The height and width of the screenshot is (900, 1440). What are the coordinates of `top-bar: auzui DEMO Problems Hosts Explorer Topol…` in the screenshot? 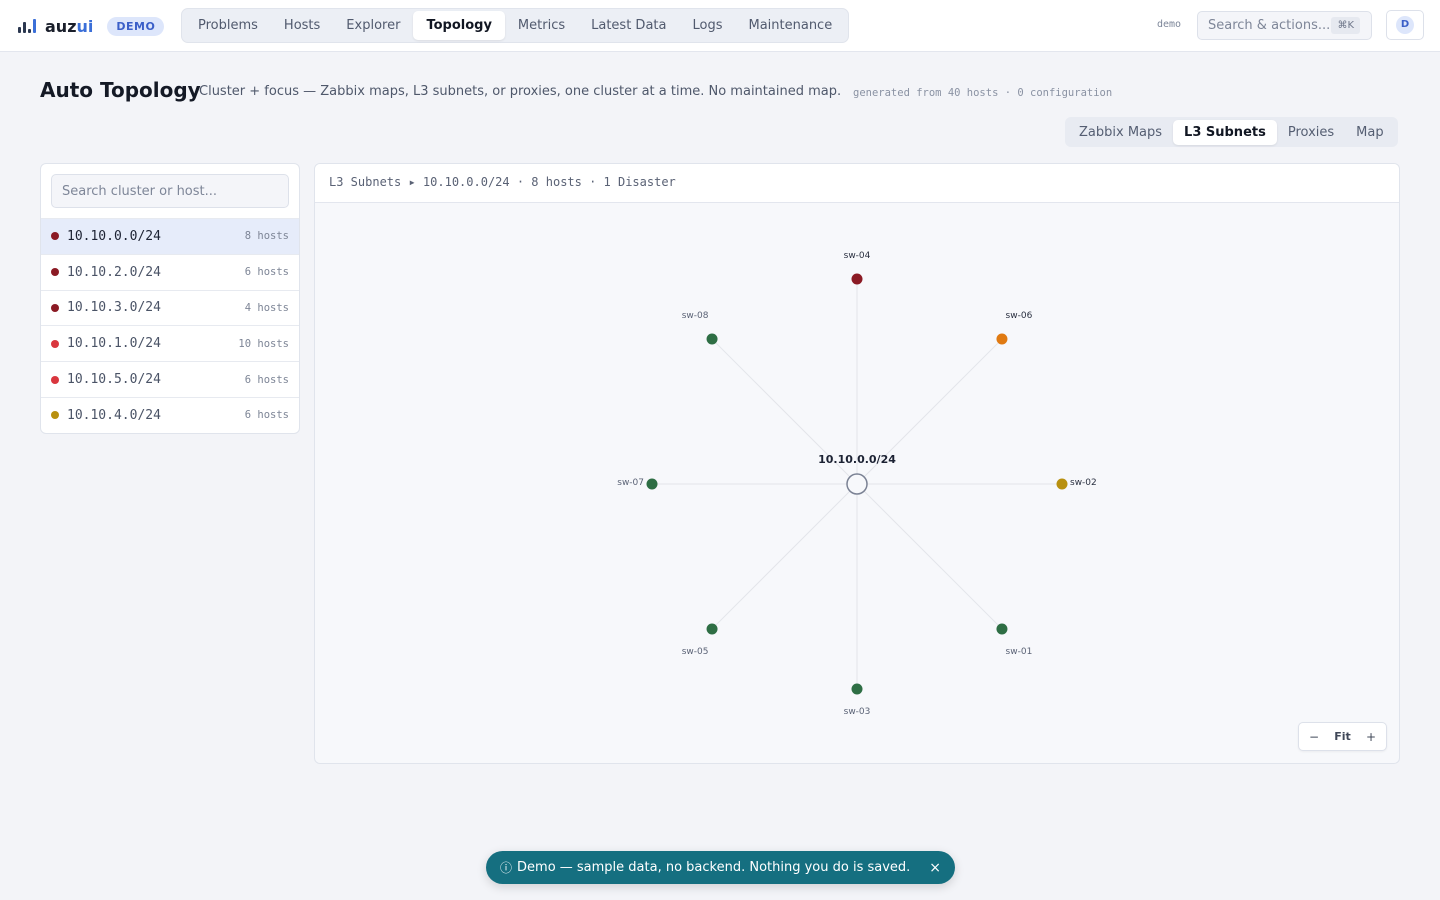 It's located at (720, 26).